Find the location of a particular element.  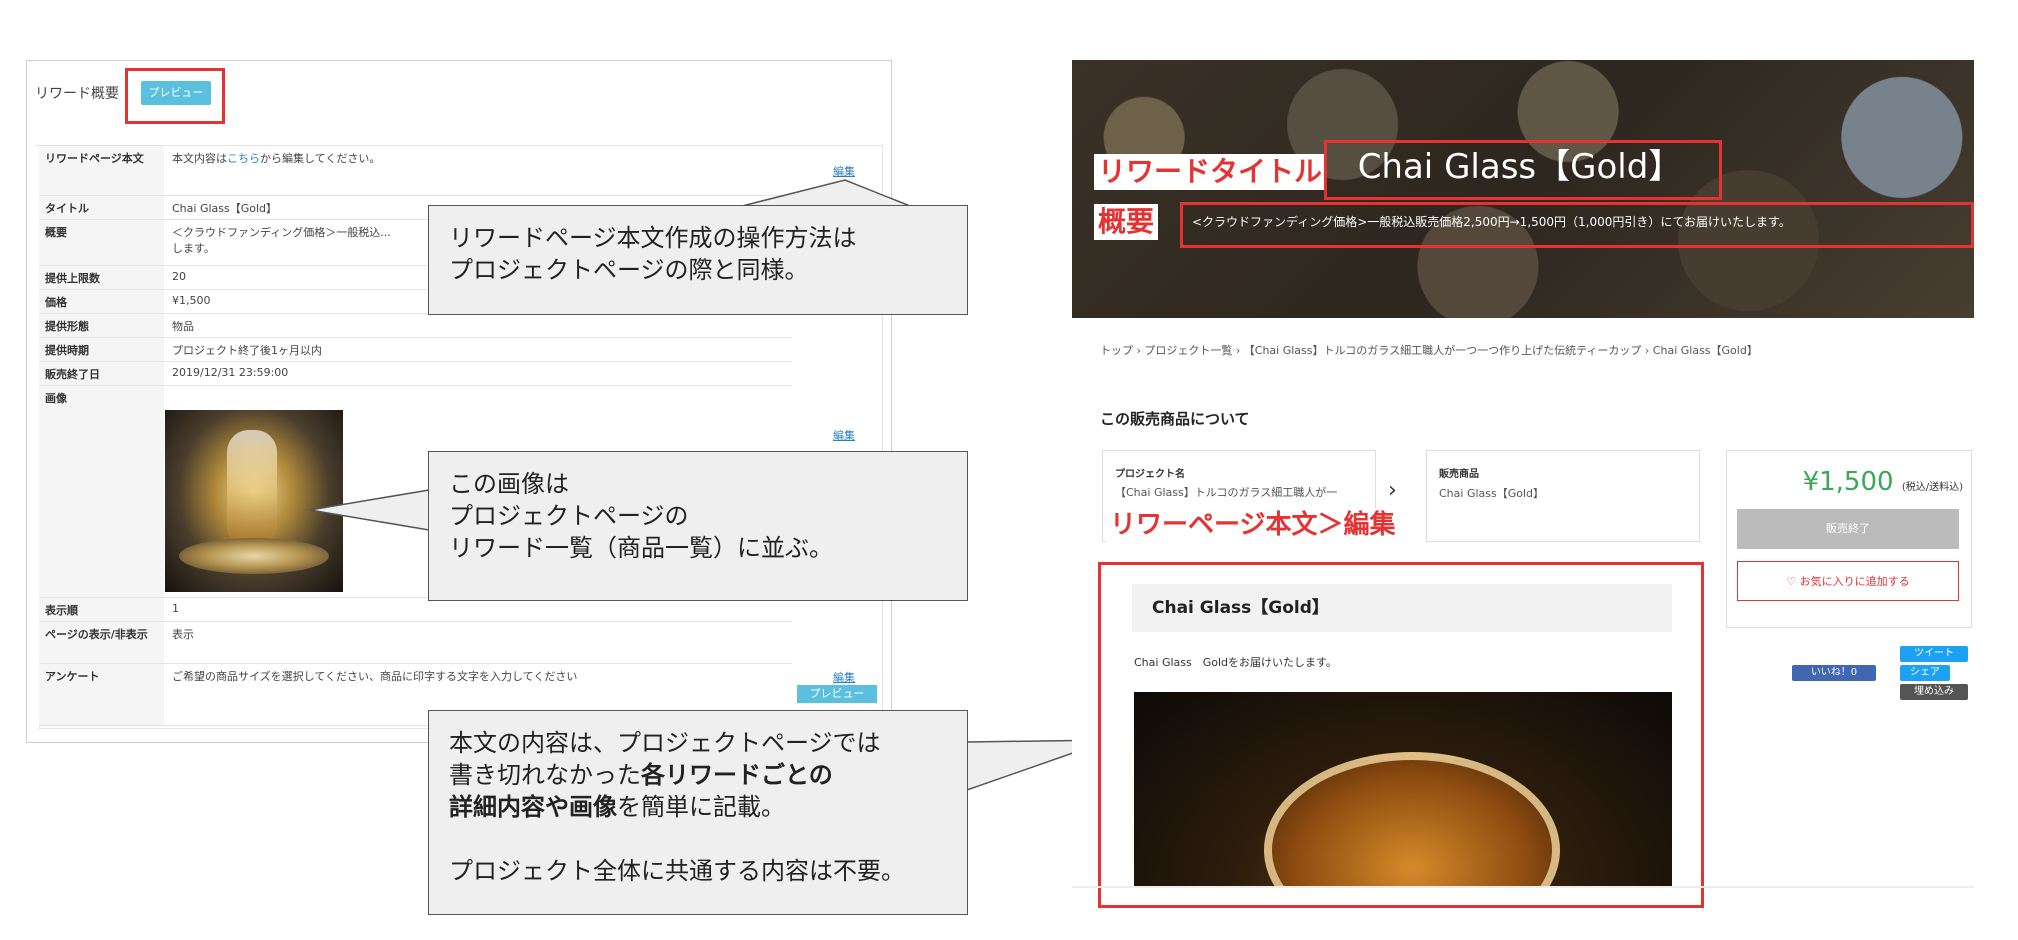

price-card: ¥1,500 (税込/送料込) 販売終了 ♡ お気に入りに追加する is located at coordinates (1849, 539).